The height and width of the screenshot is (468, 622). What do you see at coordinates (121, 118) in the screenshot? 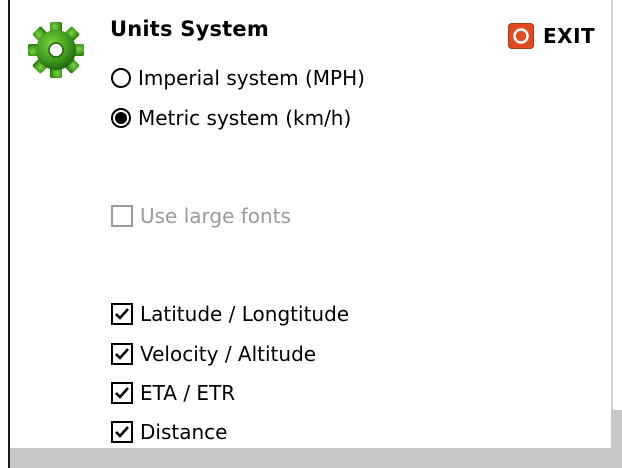
I see `radio-button-selected` at bounding box center [121, 118].